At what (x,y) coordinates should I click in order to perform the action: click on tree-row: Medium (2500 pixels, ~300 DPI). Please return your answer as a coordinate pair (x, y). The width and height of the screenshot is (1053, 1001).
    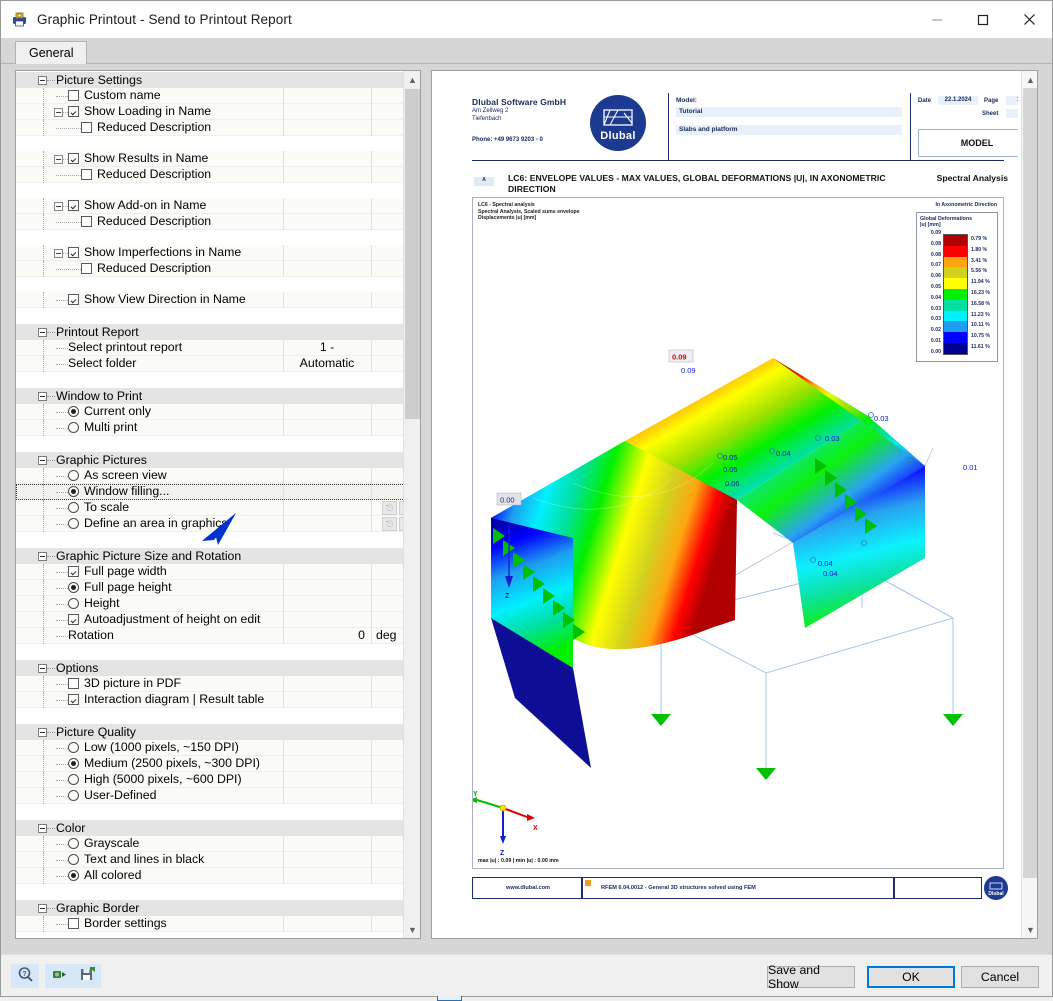
    Looking at the image, I should click on (210, 764).